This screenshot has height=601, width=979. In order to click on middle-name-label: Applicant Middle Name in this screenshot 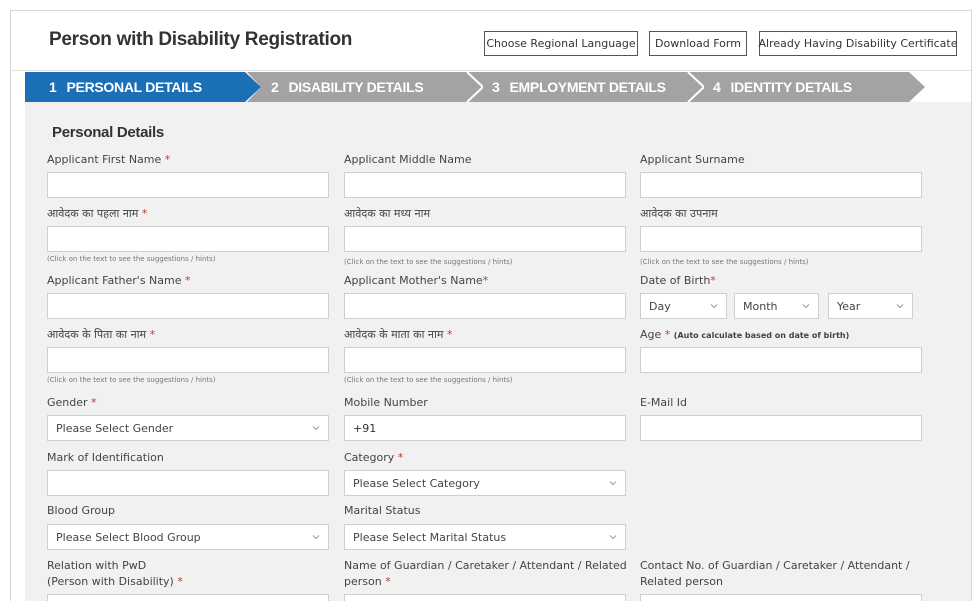, I will do `click(408, 159)`.